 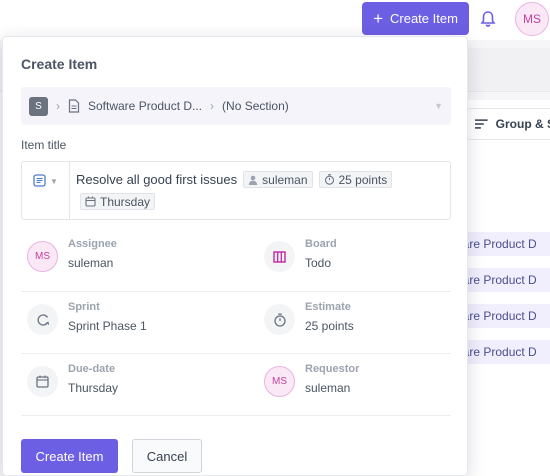 I want to click on plus-icon: +, so click(x=378, y=18).